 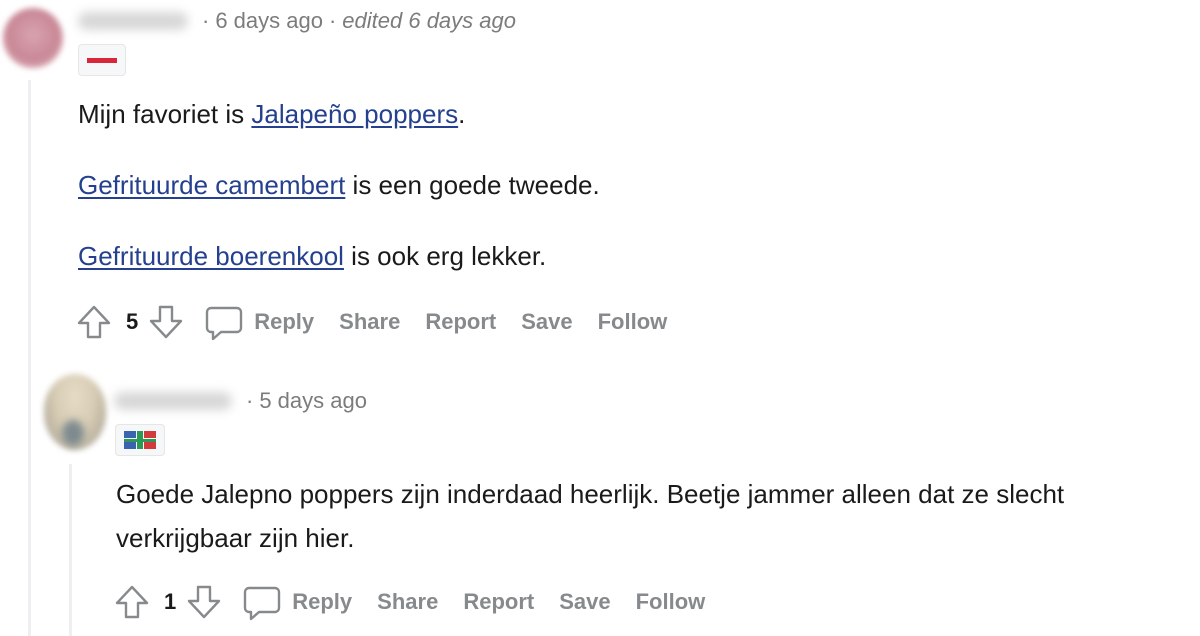 I want to click on comment-header: · 6 days ago · edited 6 days ago, so click(x=297, y=21).